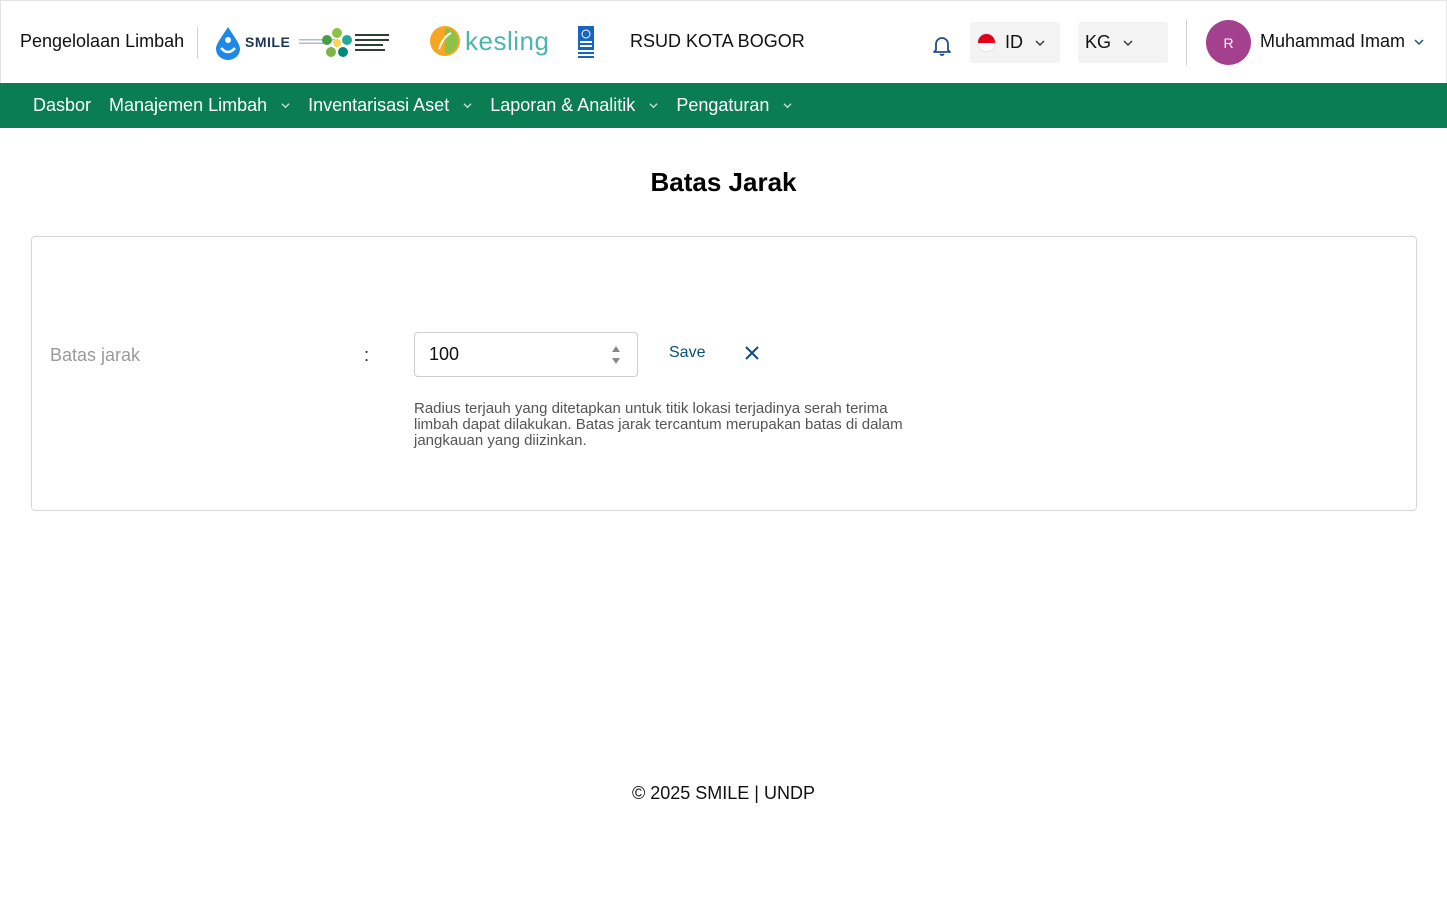 This screenshot has width=1447, height=912. I want to click on nav-item-dasbor: Dasbor, so click(62, 105).